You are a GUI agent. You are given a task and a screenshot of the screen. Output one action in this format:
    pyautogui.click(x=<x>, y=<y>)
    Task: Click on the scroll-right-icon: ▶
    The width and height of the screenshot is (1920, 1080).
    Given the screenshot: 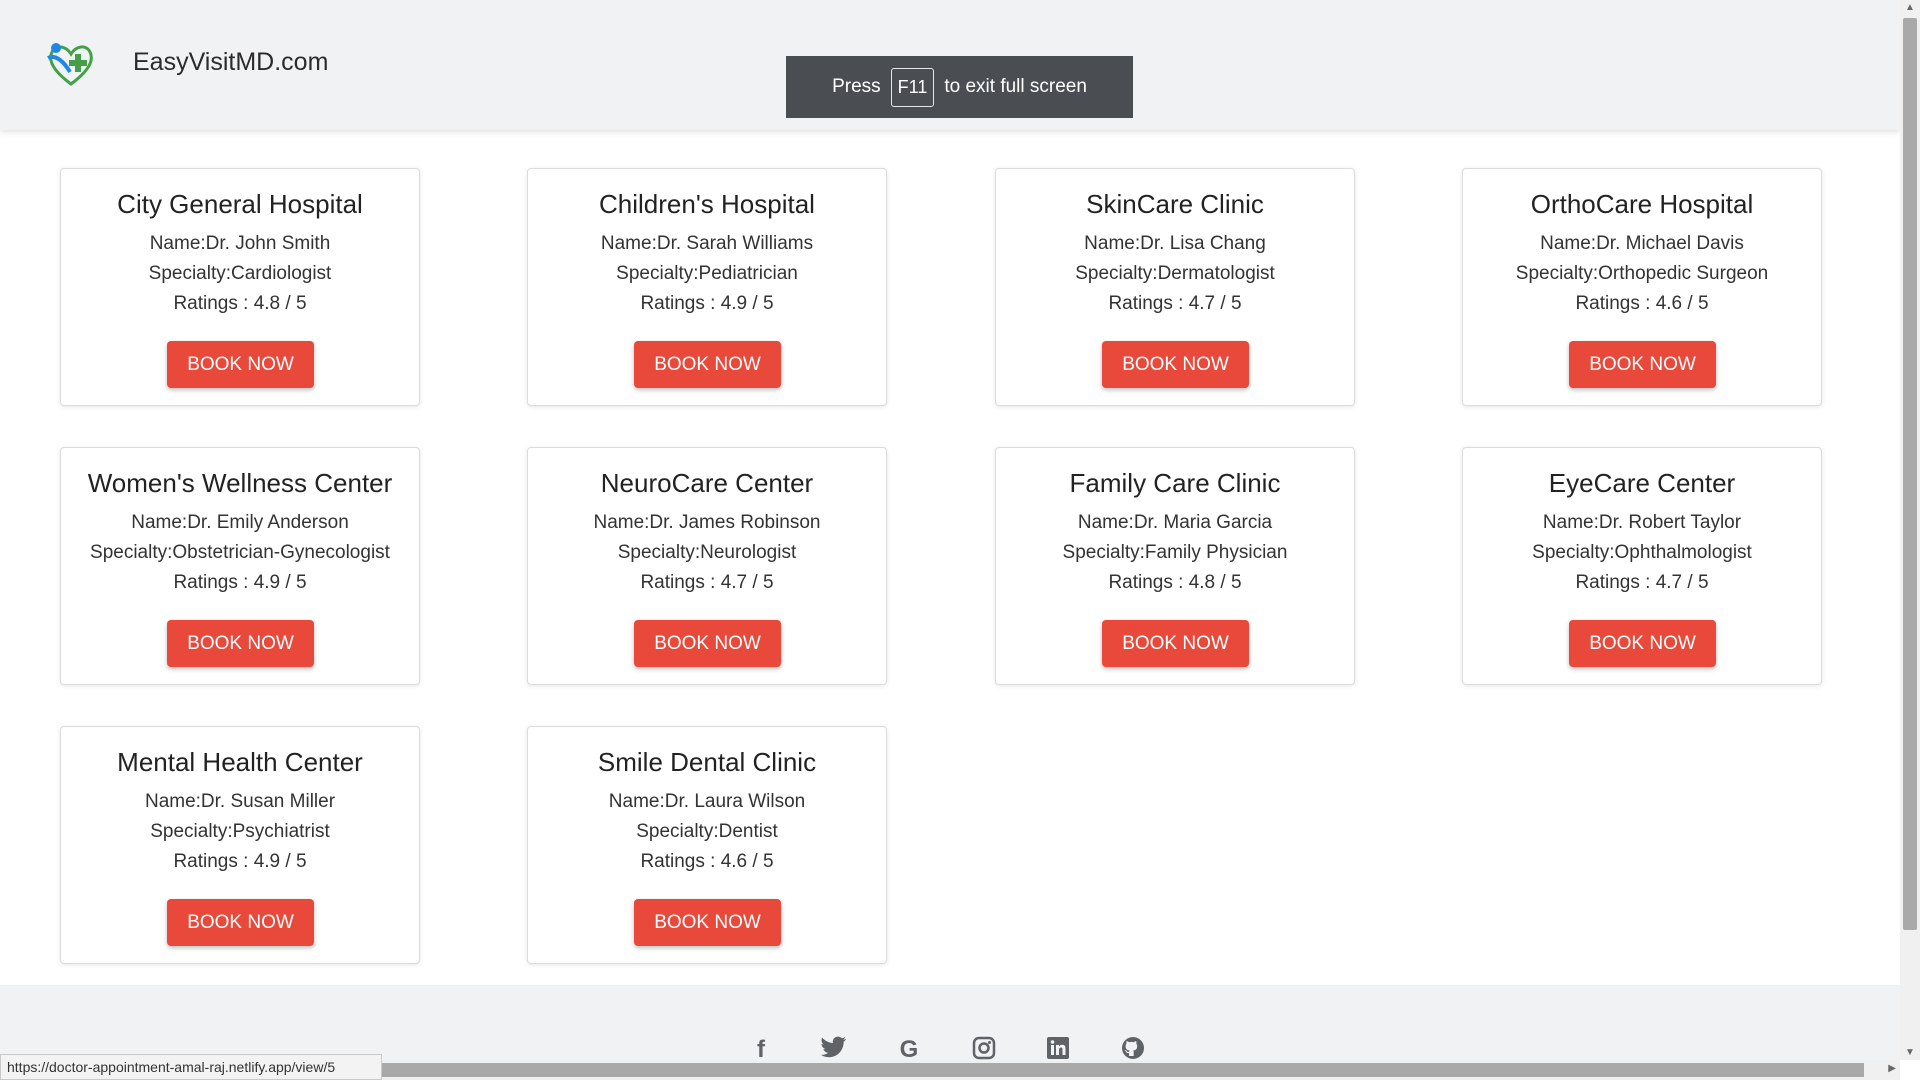 What is the action you would take?
    pyautogui.click(x=1892, y=1068)
    